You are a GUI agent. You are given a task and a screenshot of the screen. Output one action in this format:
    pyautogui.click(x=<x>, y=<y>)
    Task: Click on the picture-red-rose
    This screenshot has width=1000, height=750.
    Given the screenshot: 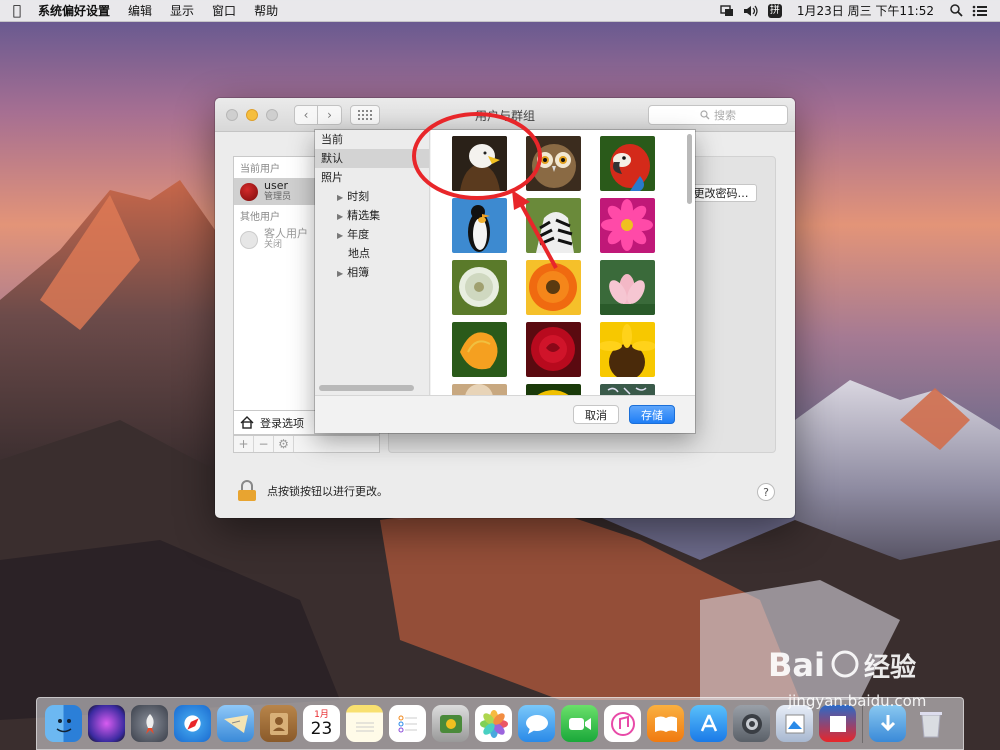 What is the action you would take?
    pyautogui.click(x=553, y=349)
    